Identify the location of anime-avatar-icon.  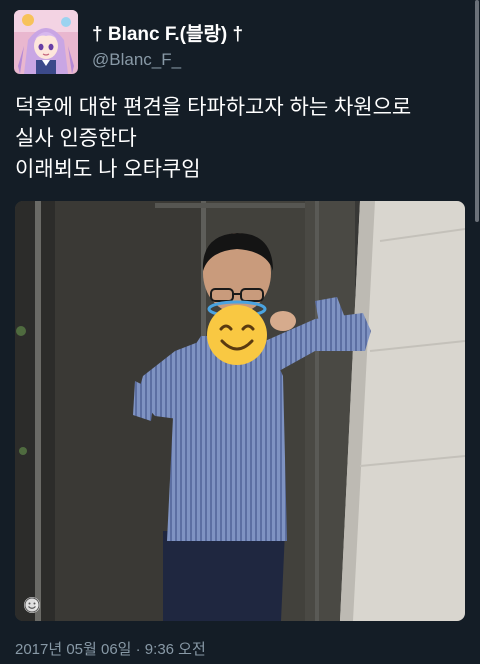
(46, 42).